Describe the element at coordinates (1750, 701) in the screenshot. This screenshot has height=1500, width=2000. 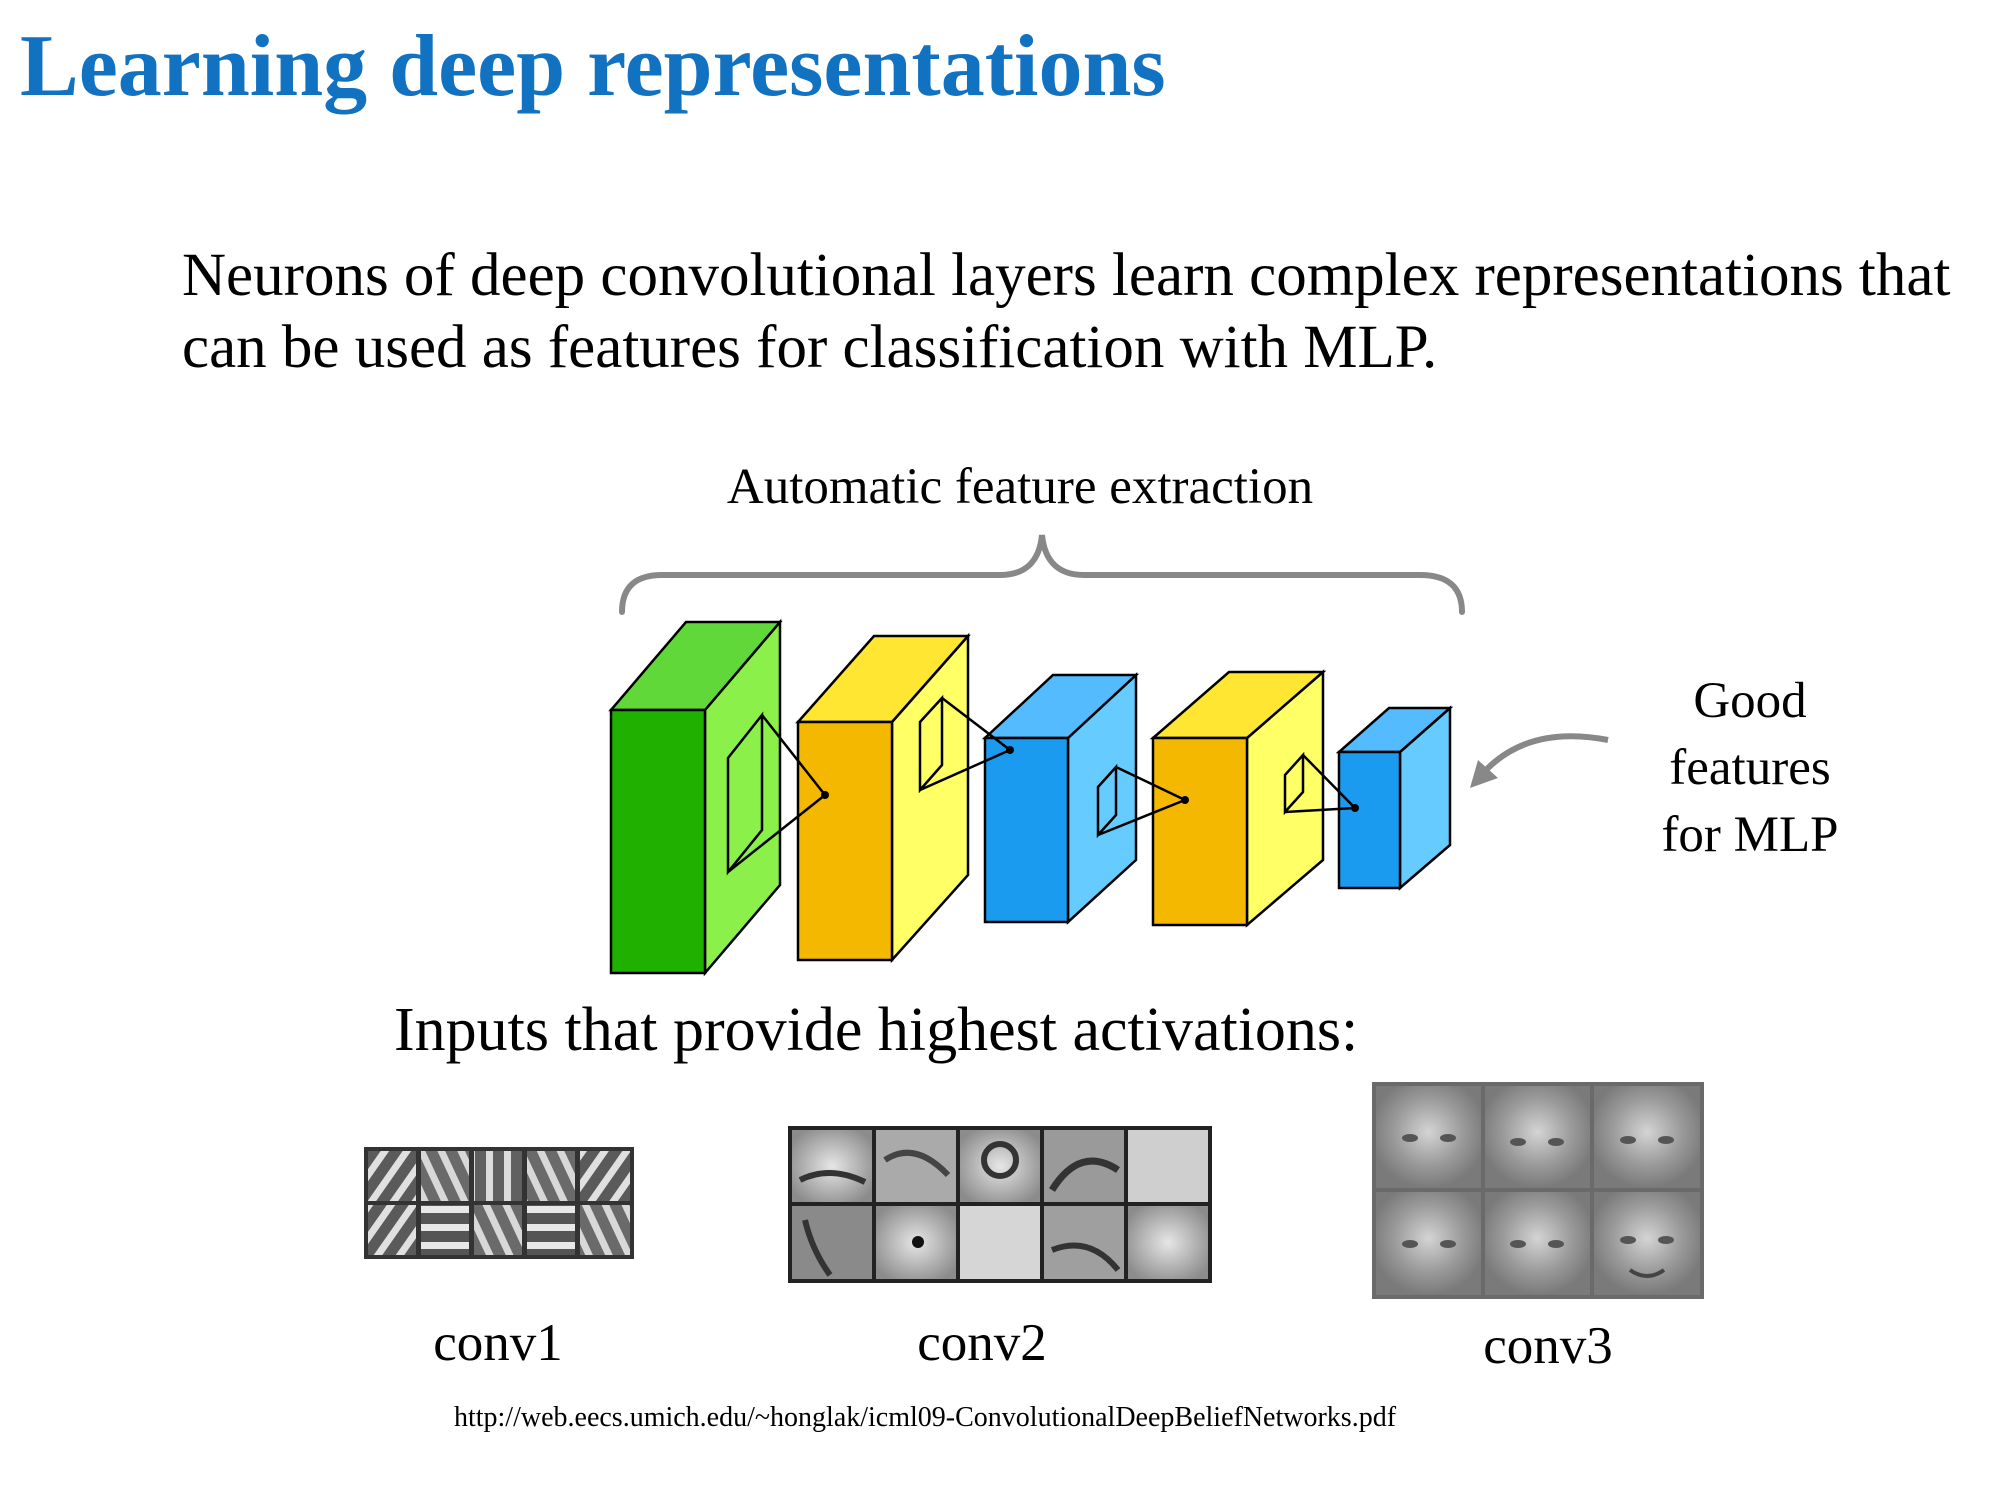
I see `good-features-line-1: Good` at that location.